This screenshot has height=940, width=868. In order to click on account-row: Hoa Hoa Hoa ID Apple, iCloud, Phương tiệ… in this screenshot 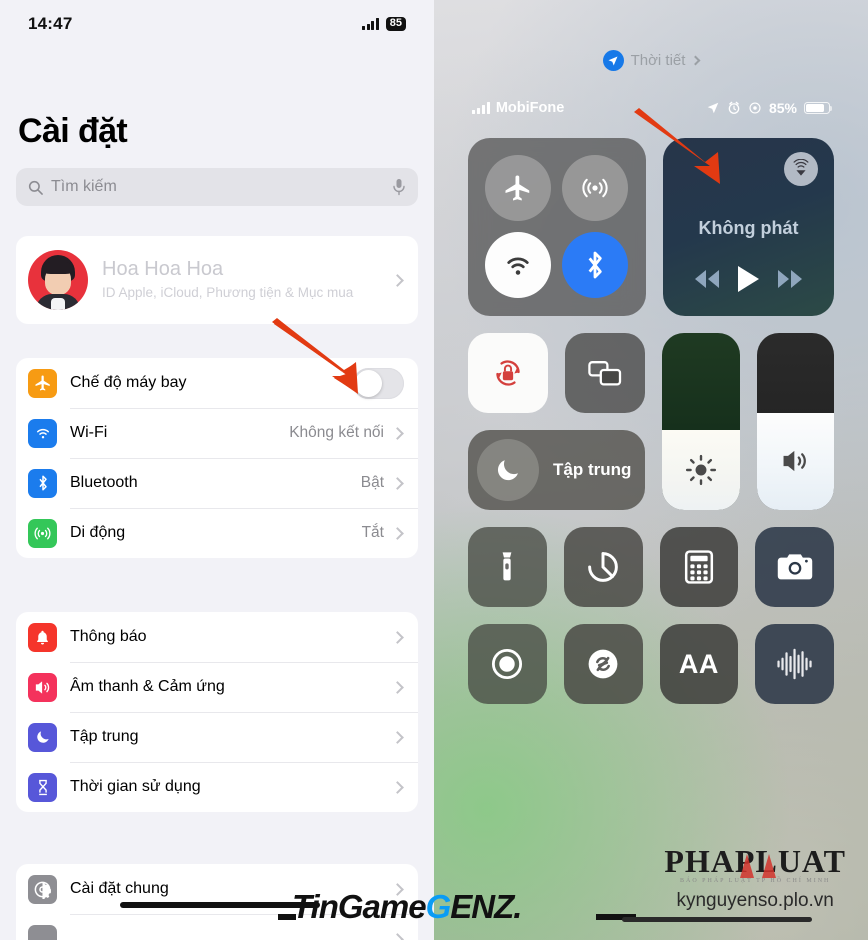, I will do `click(217, 280)`.